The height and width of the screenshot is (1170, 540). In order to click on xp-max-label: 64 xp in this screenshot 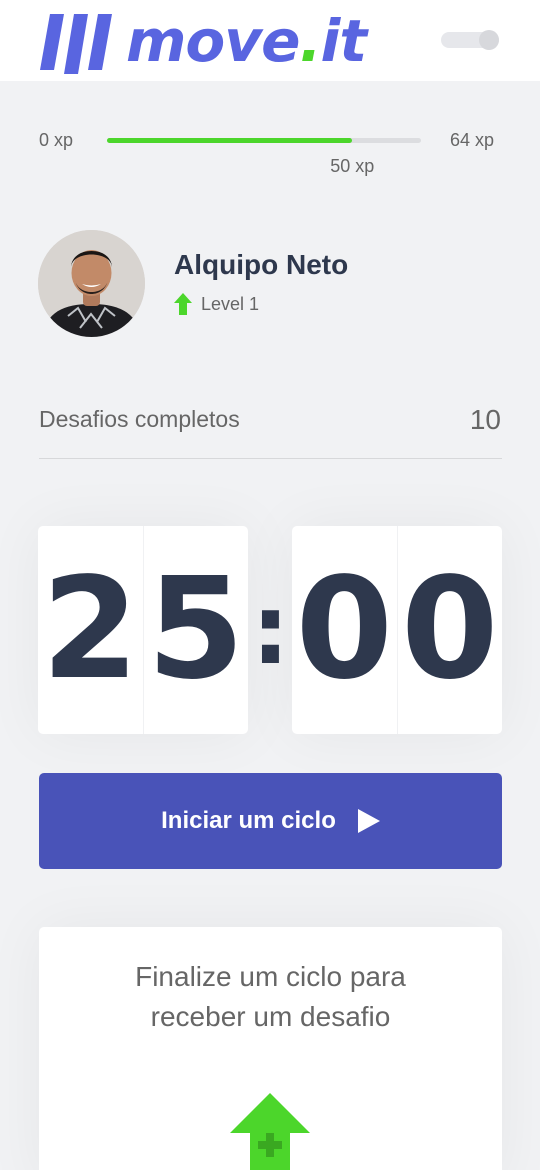, I will do `click(472, 140)`.